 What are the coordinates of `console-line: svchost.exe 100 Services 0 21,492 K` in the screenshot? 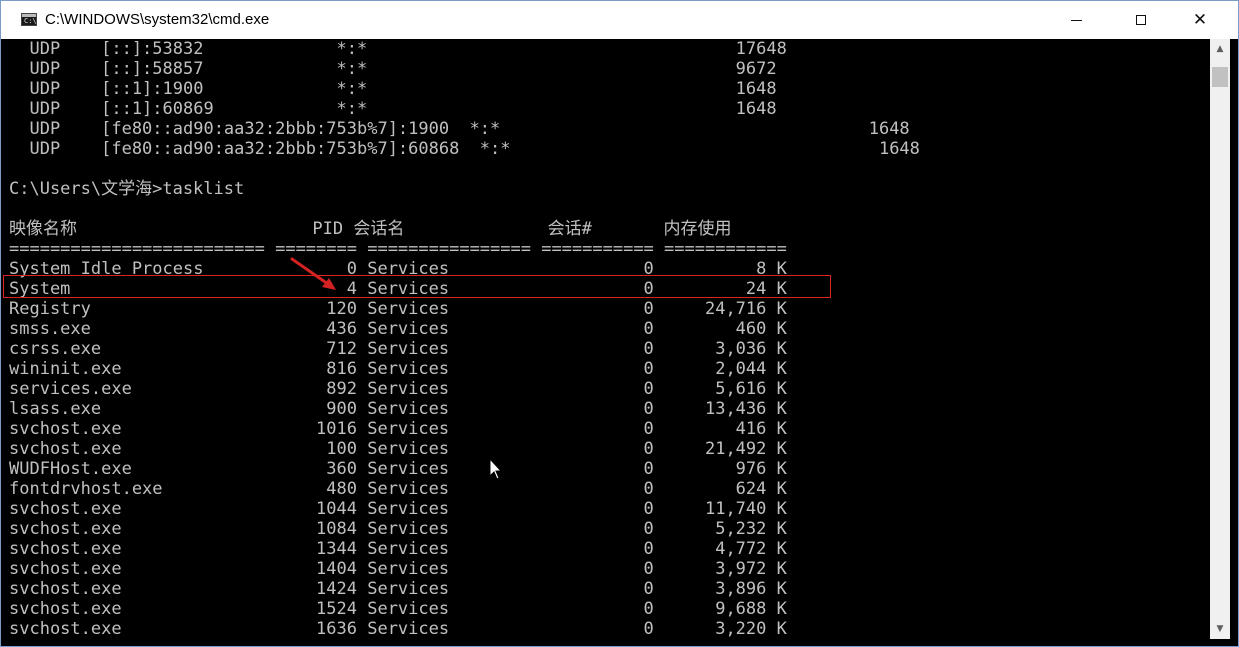 It's located at (398, 449).